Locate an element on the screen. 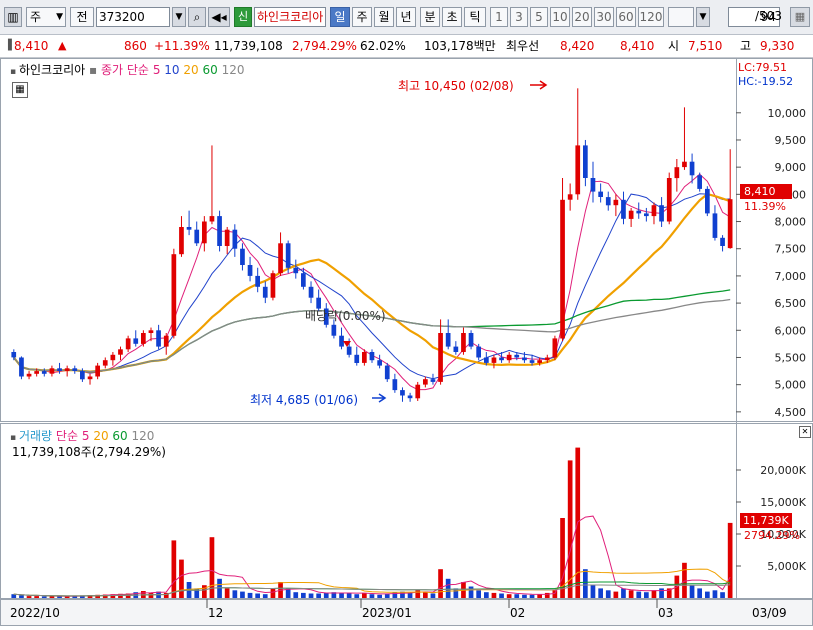 The width and height of the screenshot is (813, 630). ma-10-label: 10 is located at coordinates (172, 70).